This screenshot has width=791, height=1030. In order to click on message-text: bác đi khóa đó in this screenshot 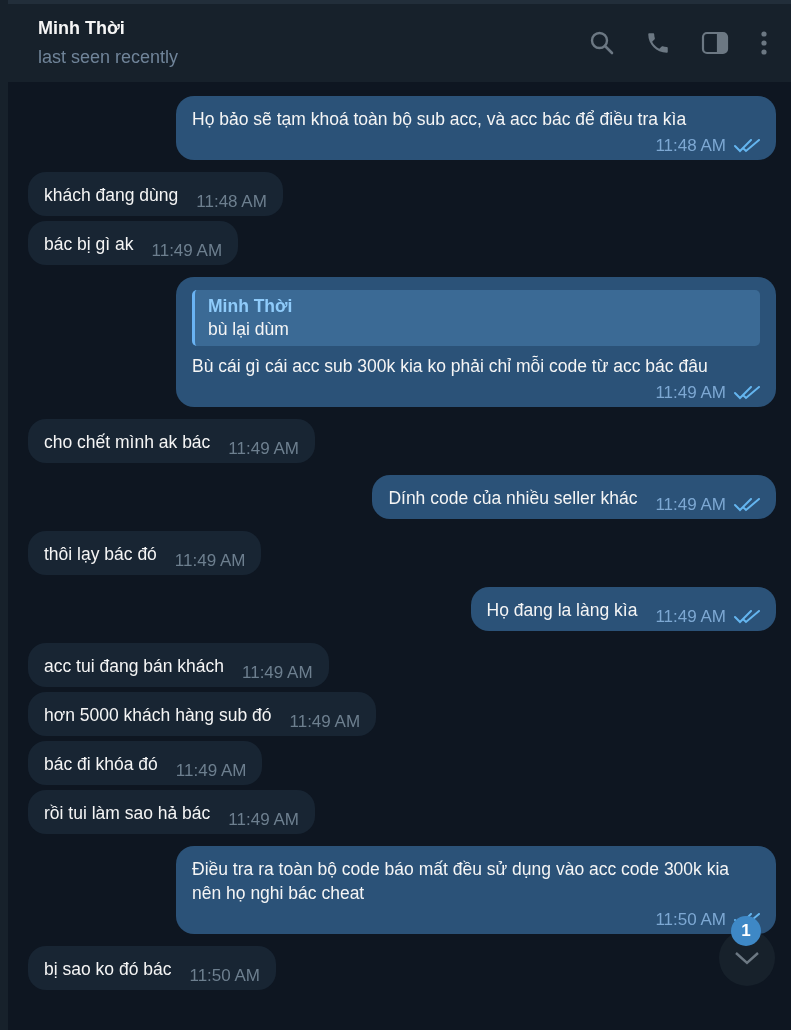, I will do `click(101, 764)`.